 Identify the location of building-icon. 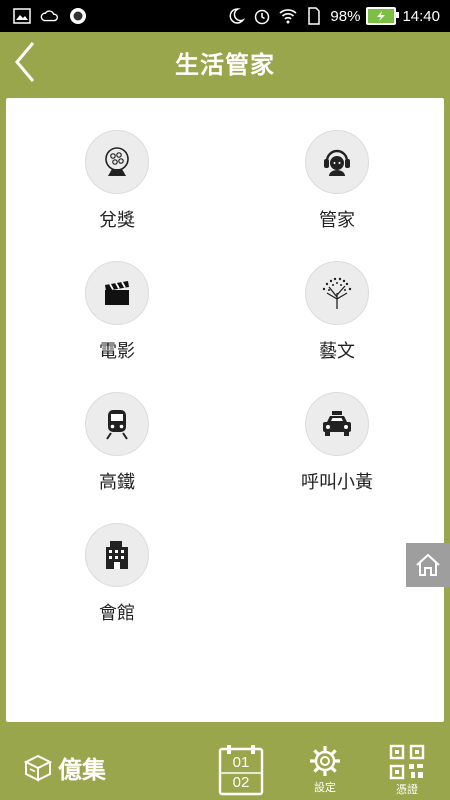
(117, 555).